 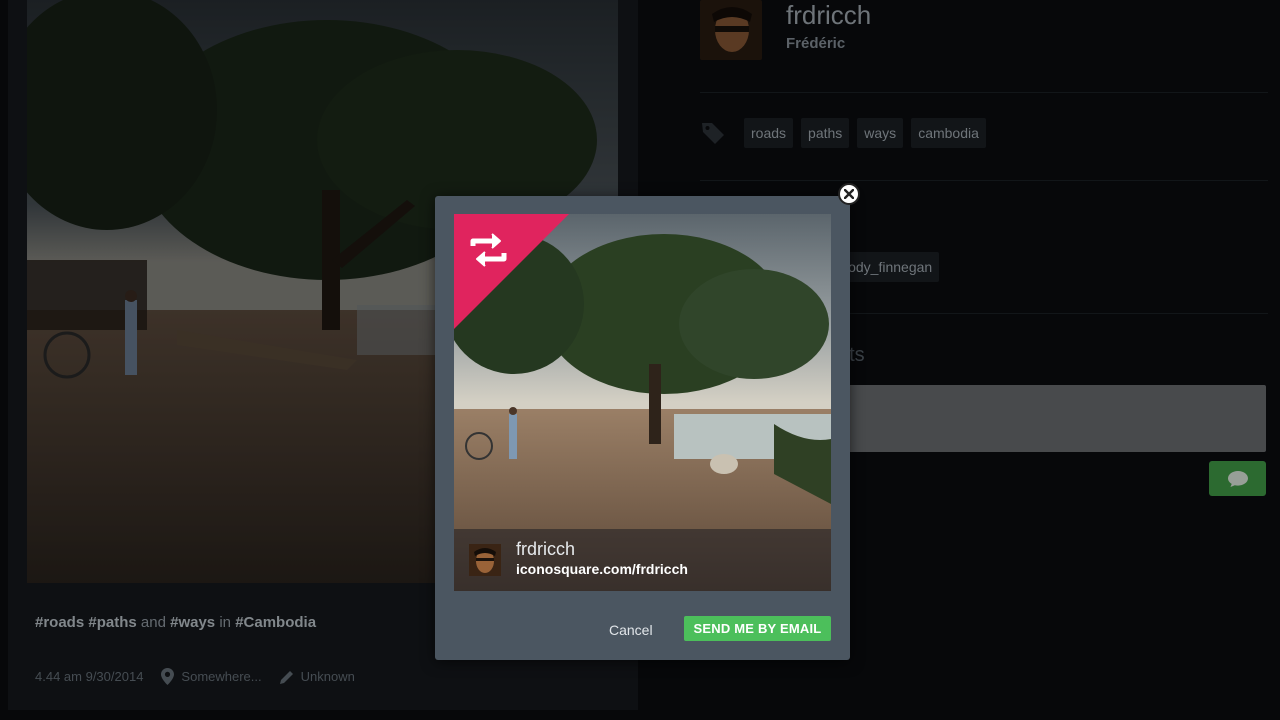 What do you see at coordinates (546, 549) in the screenshot?
I see `preview-username: frdricch` at bounding box center [546, 549].